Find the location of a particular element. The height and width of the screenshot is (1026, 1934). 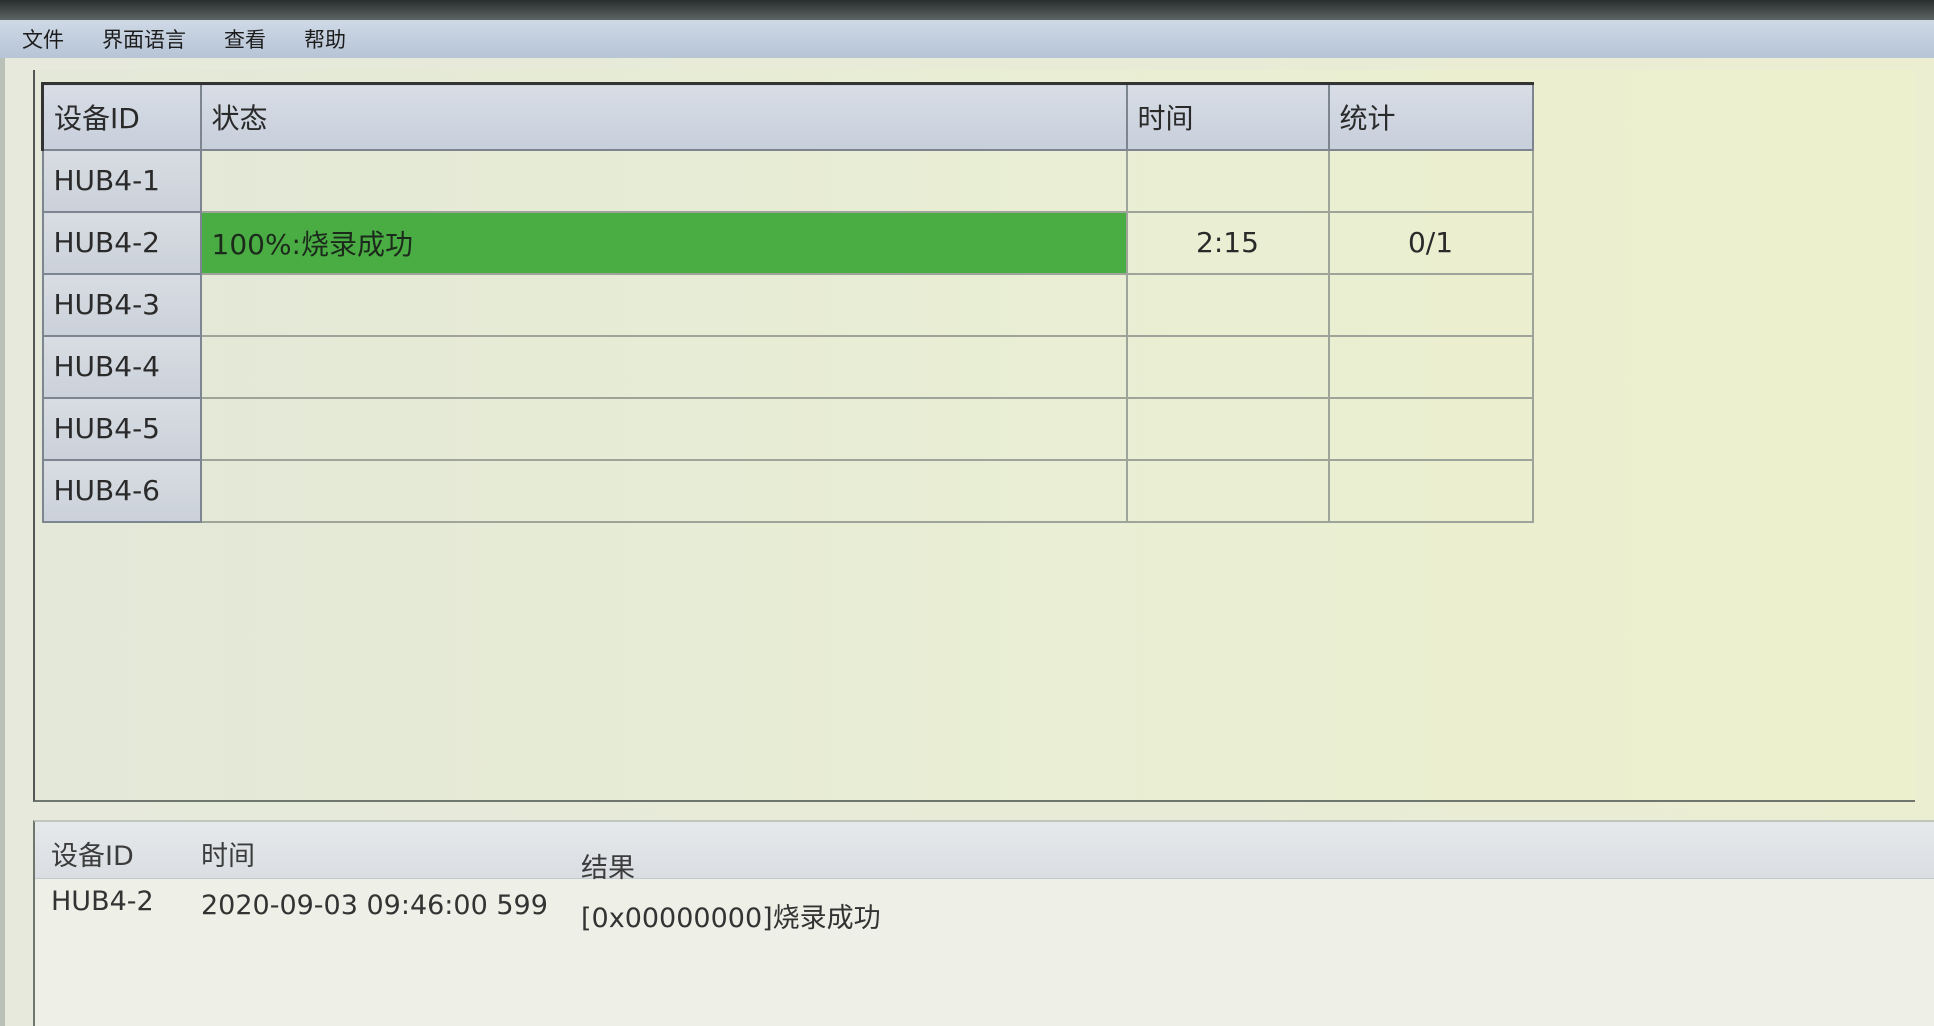

col-header-time: 时间 is located at coordinates (1227, 116).